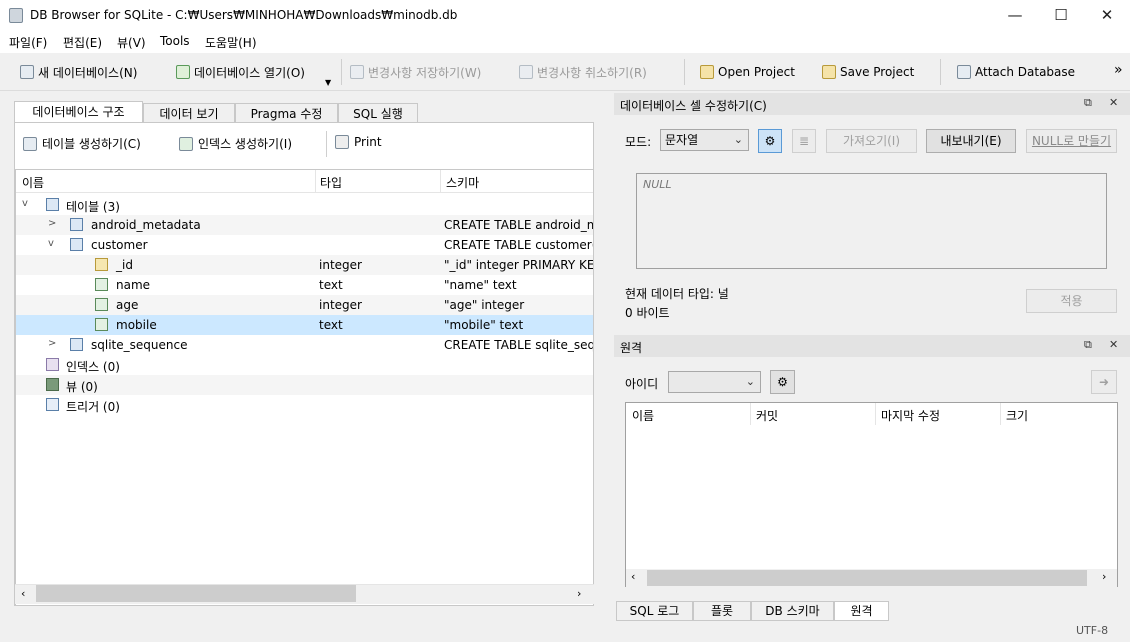 The width and height of the screenshot is (1130, 642). I want to click on remote-column-size: 크기, so click(1017, 415).